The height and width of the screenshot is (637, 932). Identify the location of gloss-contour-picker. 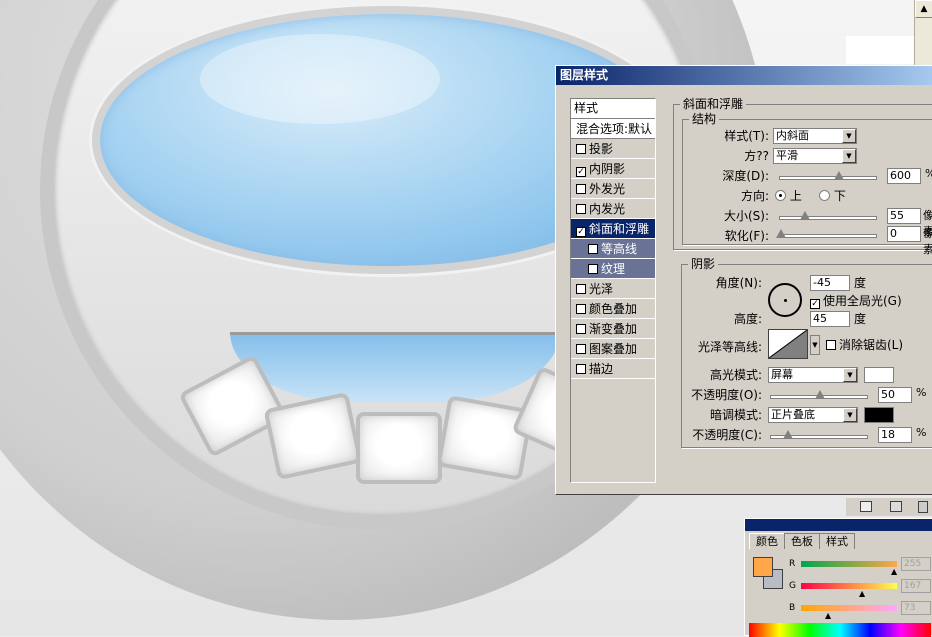
(788, 344).